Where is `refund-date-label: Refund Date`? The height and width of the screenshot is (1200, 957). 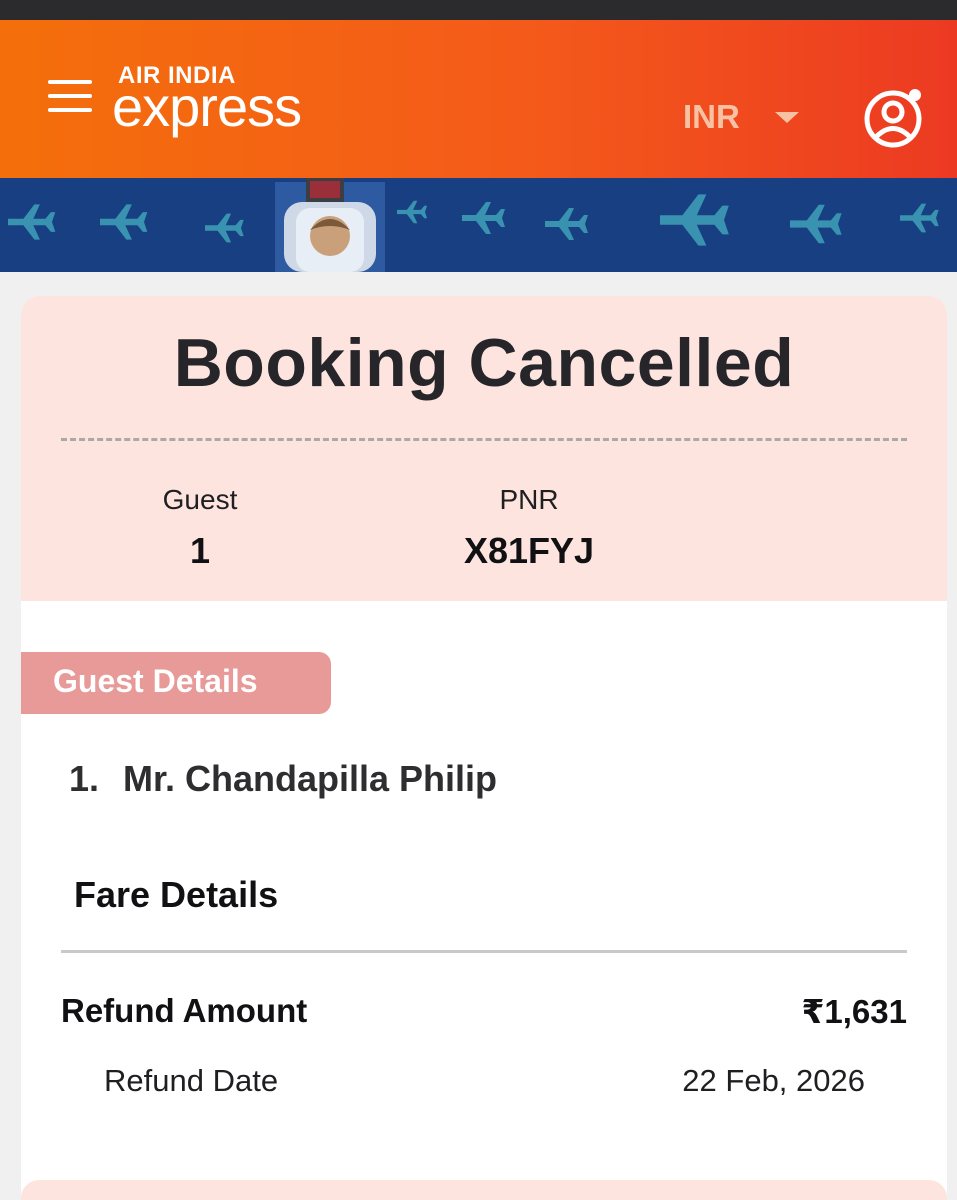
refund-date-label: Refund Date is located at coordinates (191, 1080).